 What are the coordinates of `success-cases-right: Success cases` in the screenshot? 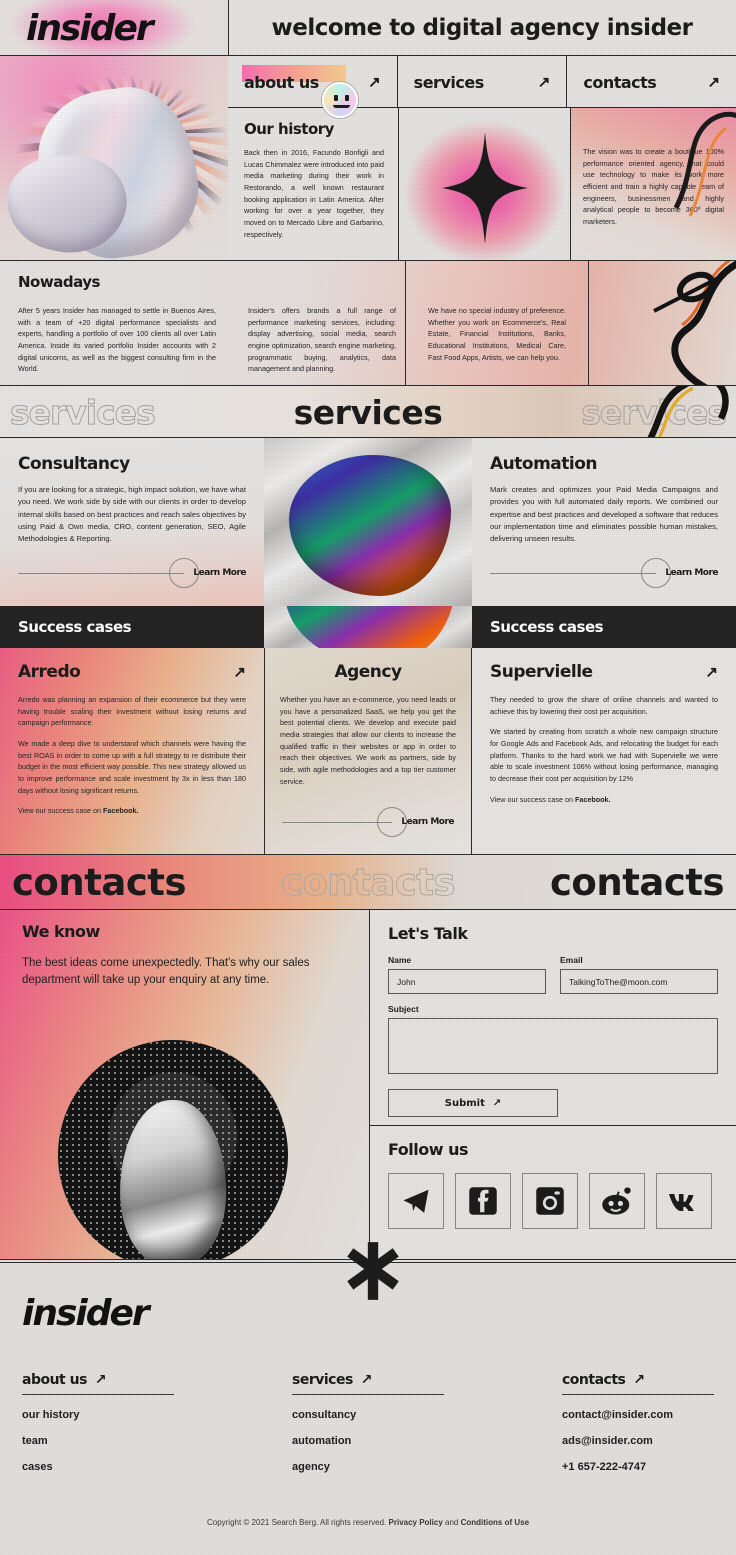 It's located at (604, 627).